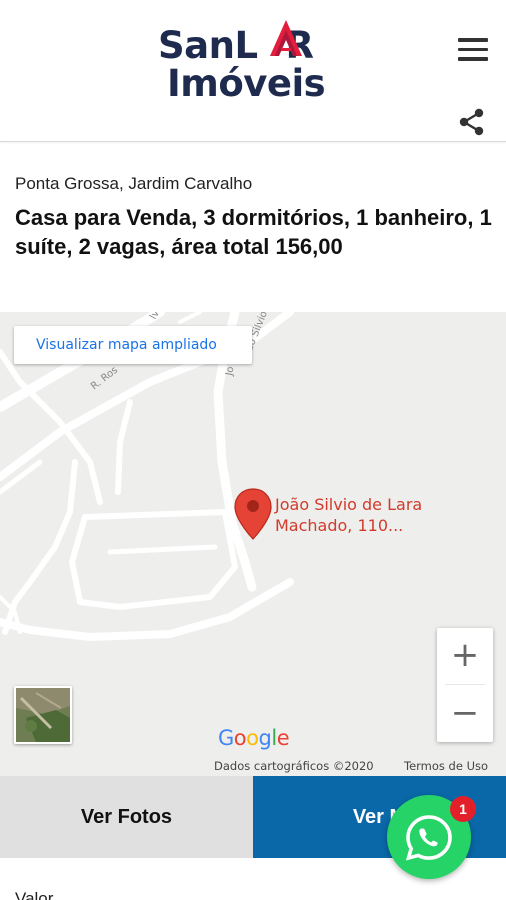 The height and width of the screenshot is (900, 506). Describe the element at coordinates (446, 766) in the screenshot. I see `map-terms-link: Termos de Uso` at that location.